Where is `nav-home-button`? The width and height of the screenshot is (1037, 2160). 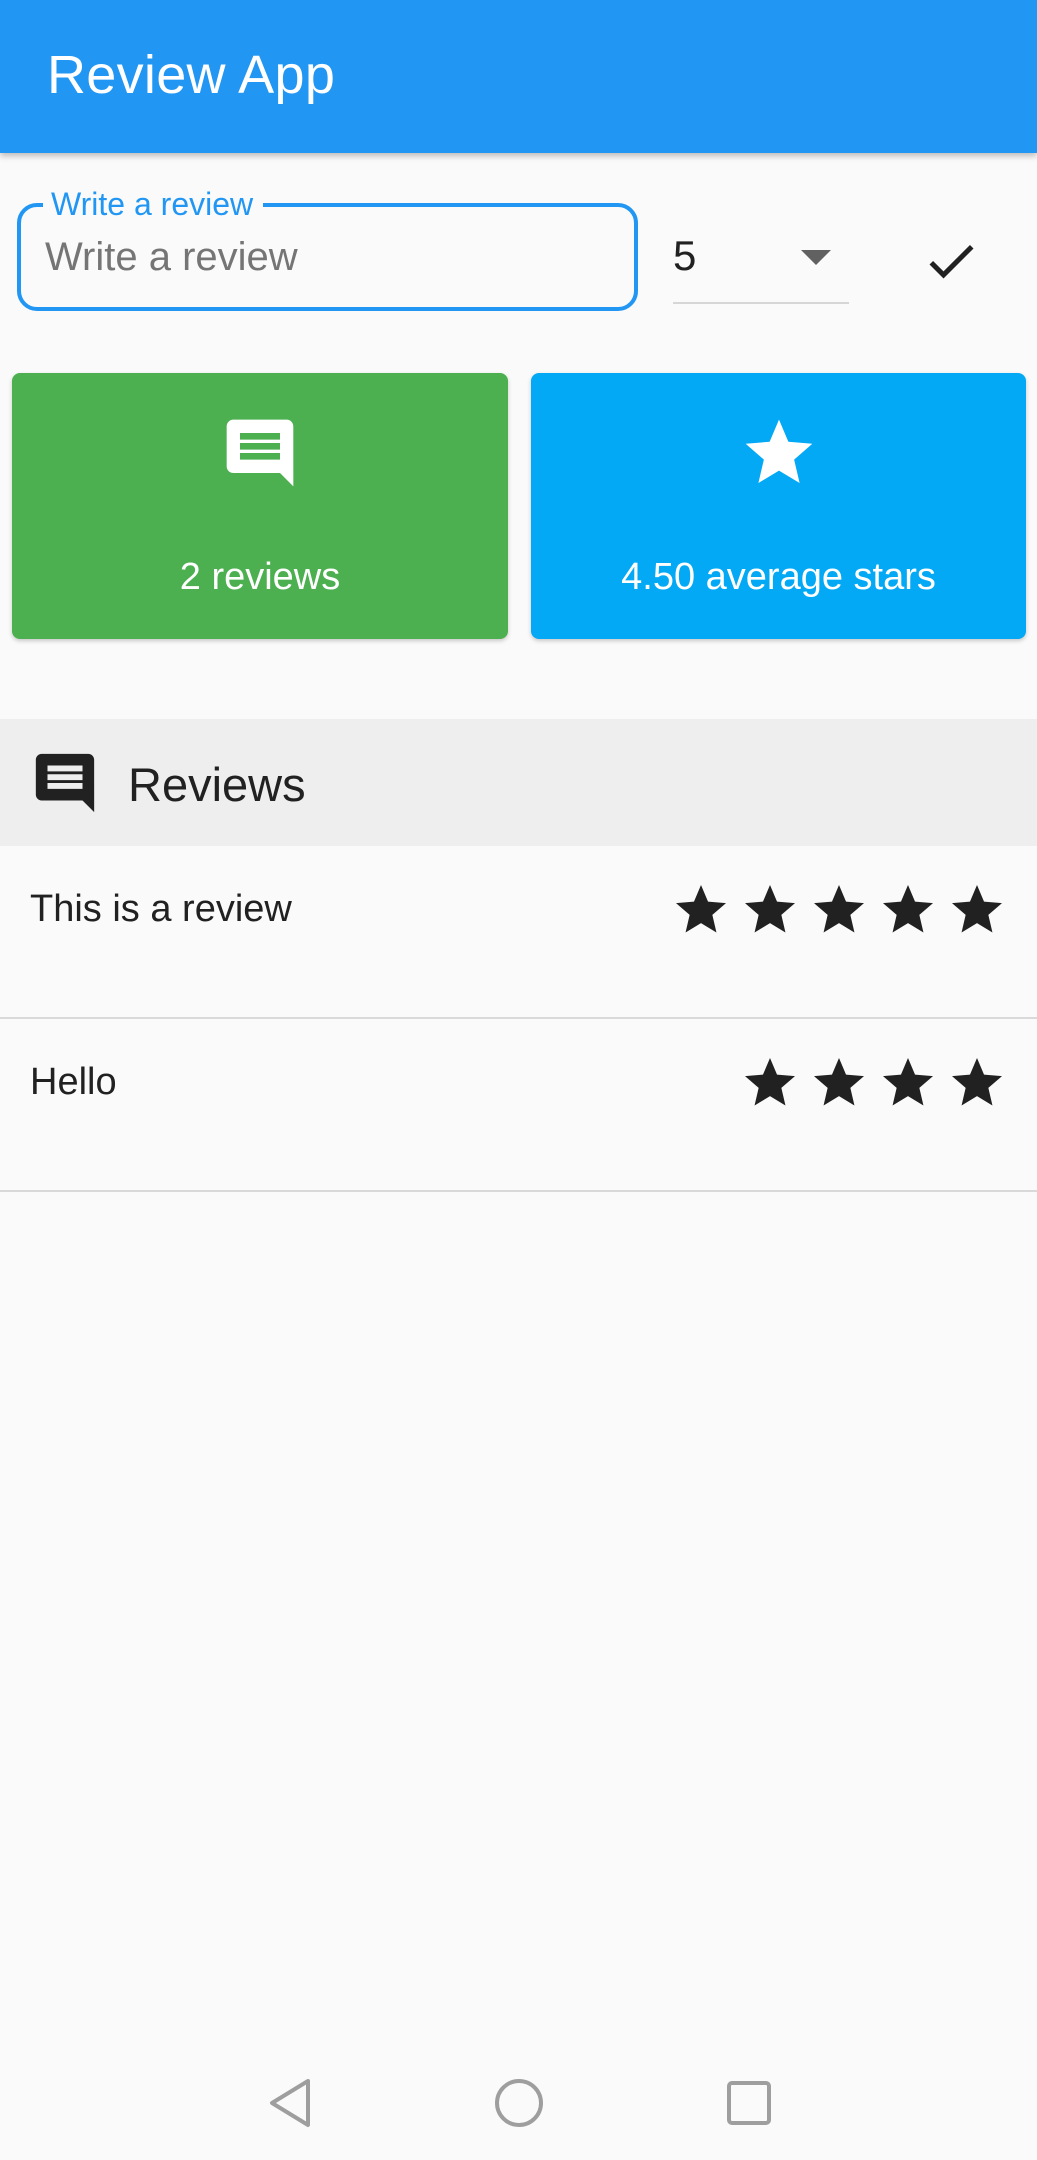
nav-home-button is located at coordinates (519, 2103).